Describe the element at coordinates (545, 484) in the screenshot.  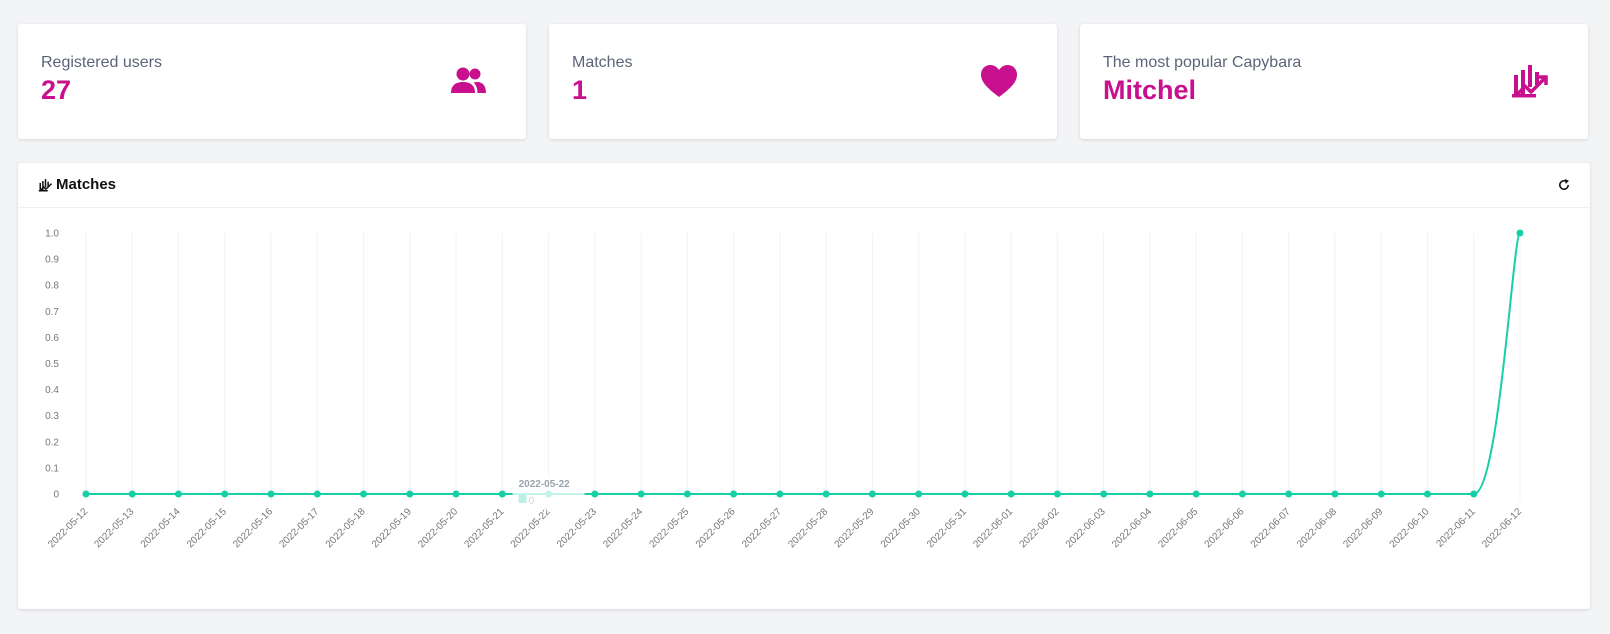
I see `tooltip-date: 2022-05-22` at that location.